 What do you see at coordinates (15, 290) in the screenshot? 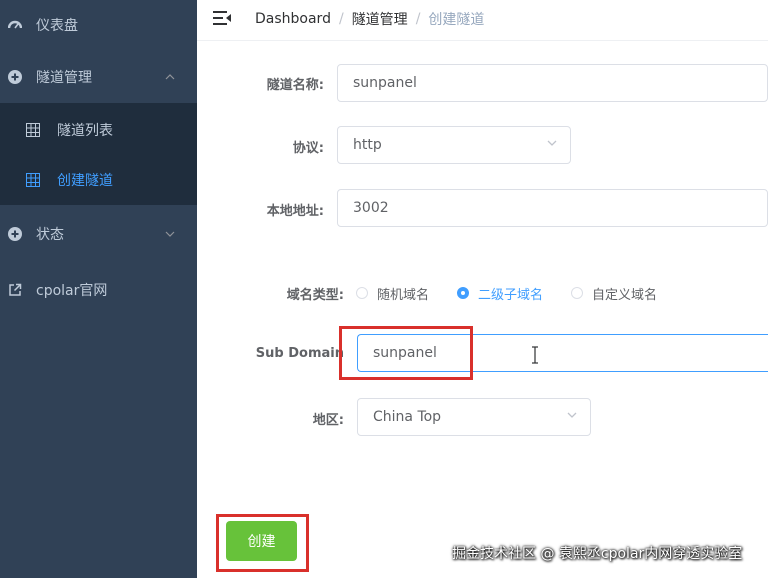
I see `external-link-icon` at bounding box center [15, 290].